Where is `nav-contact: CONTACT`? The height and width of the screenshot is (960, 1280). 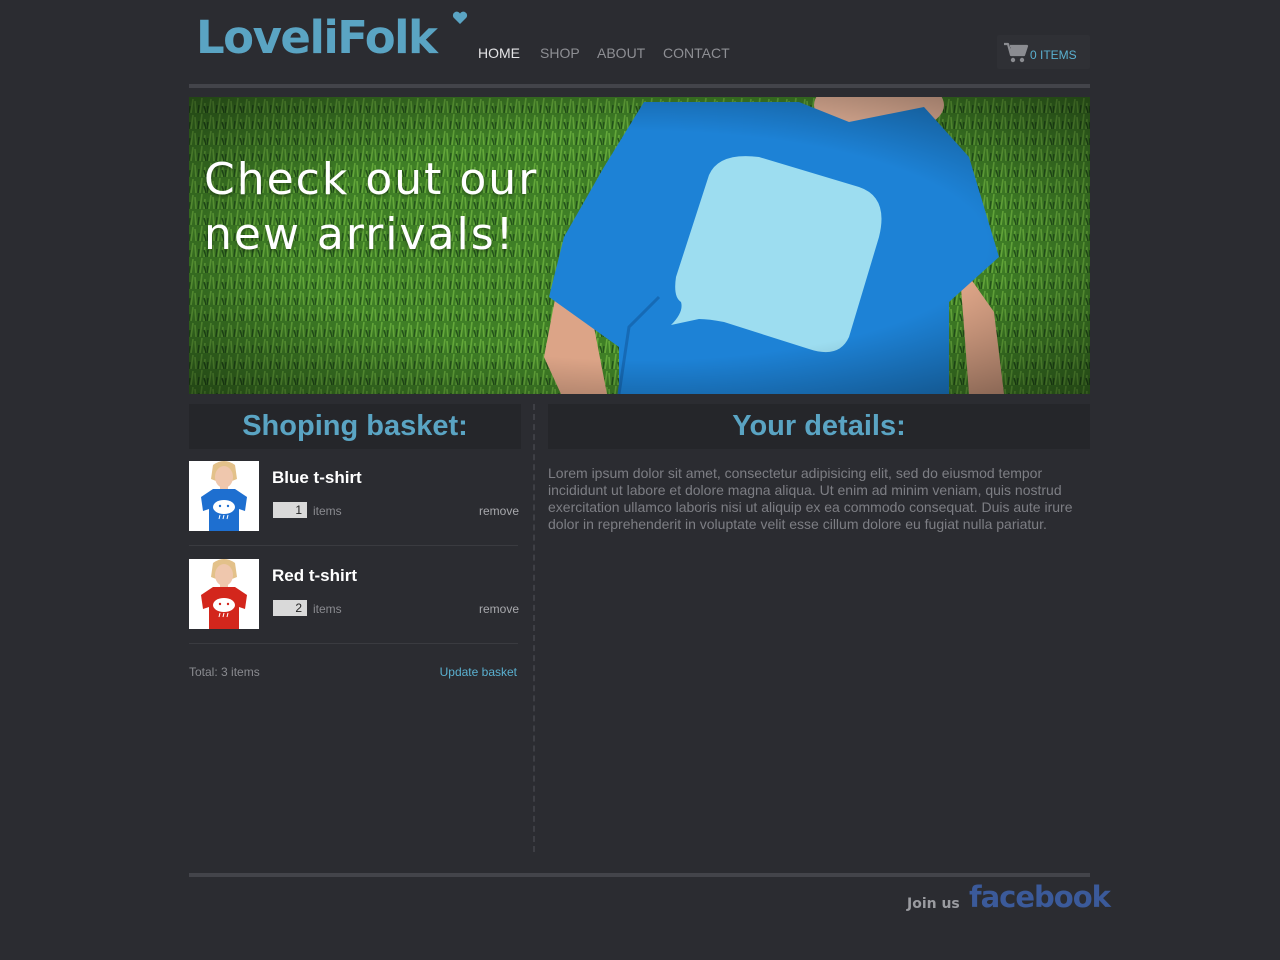 nav-contact: CONTACT is located at coordinates (696, 53).